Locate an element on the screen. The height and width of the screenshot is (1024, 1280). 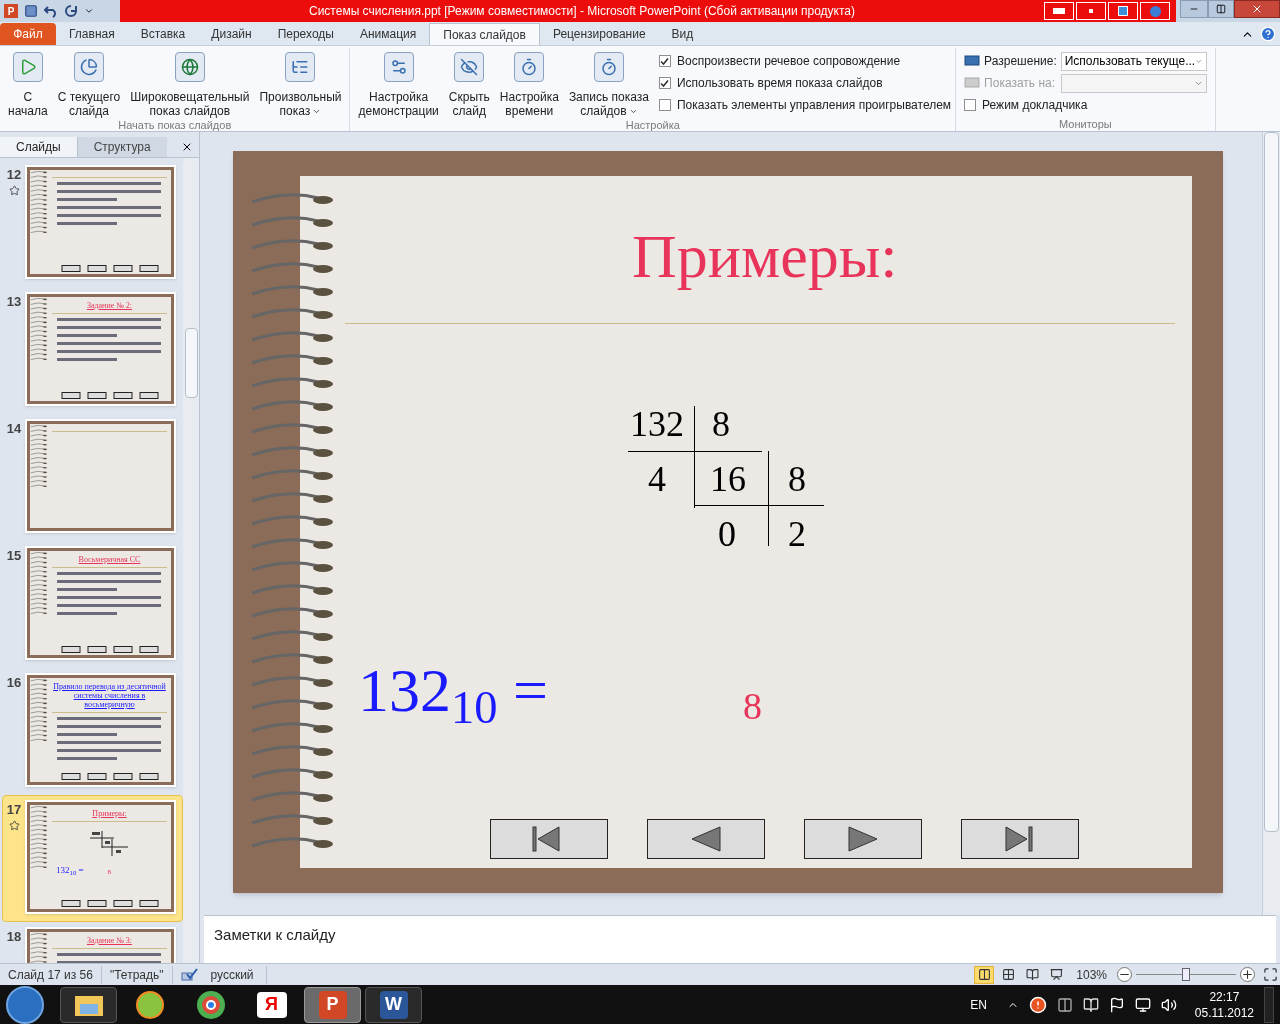
thumbnail-title: Восьмеричная СС is located at coordinates (109, 559).